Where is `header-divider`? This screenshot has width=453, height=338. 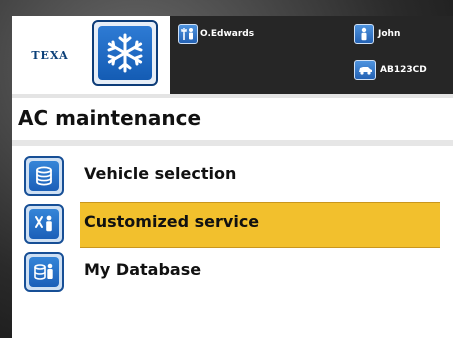 header-divider is located at coordinates (232, 96).